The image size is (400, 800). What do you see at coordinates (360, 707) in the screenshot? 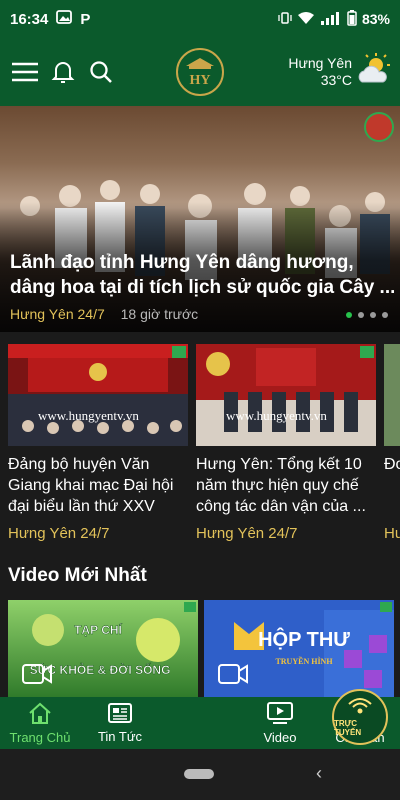
I see `live-broadcast-icon` at bounding box center [360, 707].